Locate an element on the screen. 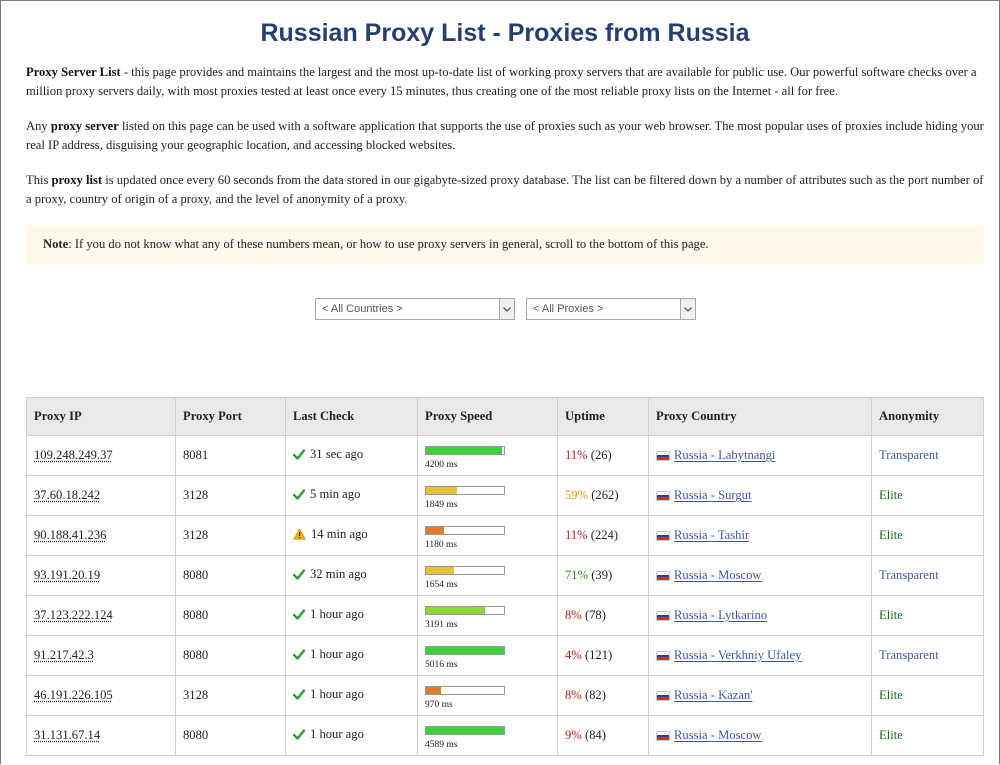 This screenshot has width=1000, height=765. proxy-speed-cell: 1180 ms is located at coordinates (487, 535).